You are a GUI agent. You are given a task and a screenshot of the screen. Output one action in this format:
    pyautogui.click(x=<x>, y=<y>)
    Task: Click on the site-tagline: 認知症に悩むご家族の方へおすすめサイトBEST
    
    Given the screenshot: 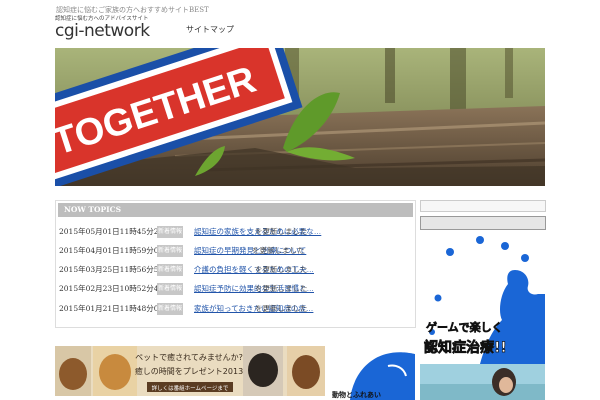 What is the action you would take?
    pyautogui.click(x=132, y=10)
    